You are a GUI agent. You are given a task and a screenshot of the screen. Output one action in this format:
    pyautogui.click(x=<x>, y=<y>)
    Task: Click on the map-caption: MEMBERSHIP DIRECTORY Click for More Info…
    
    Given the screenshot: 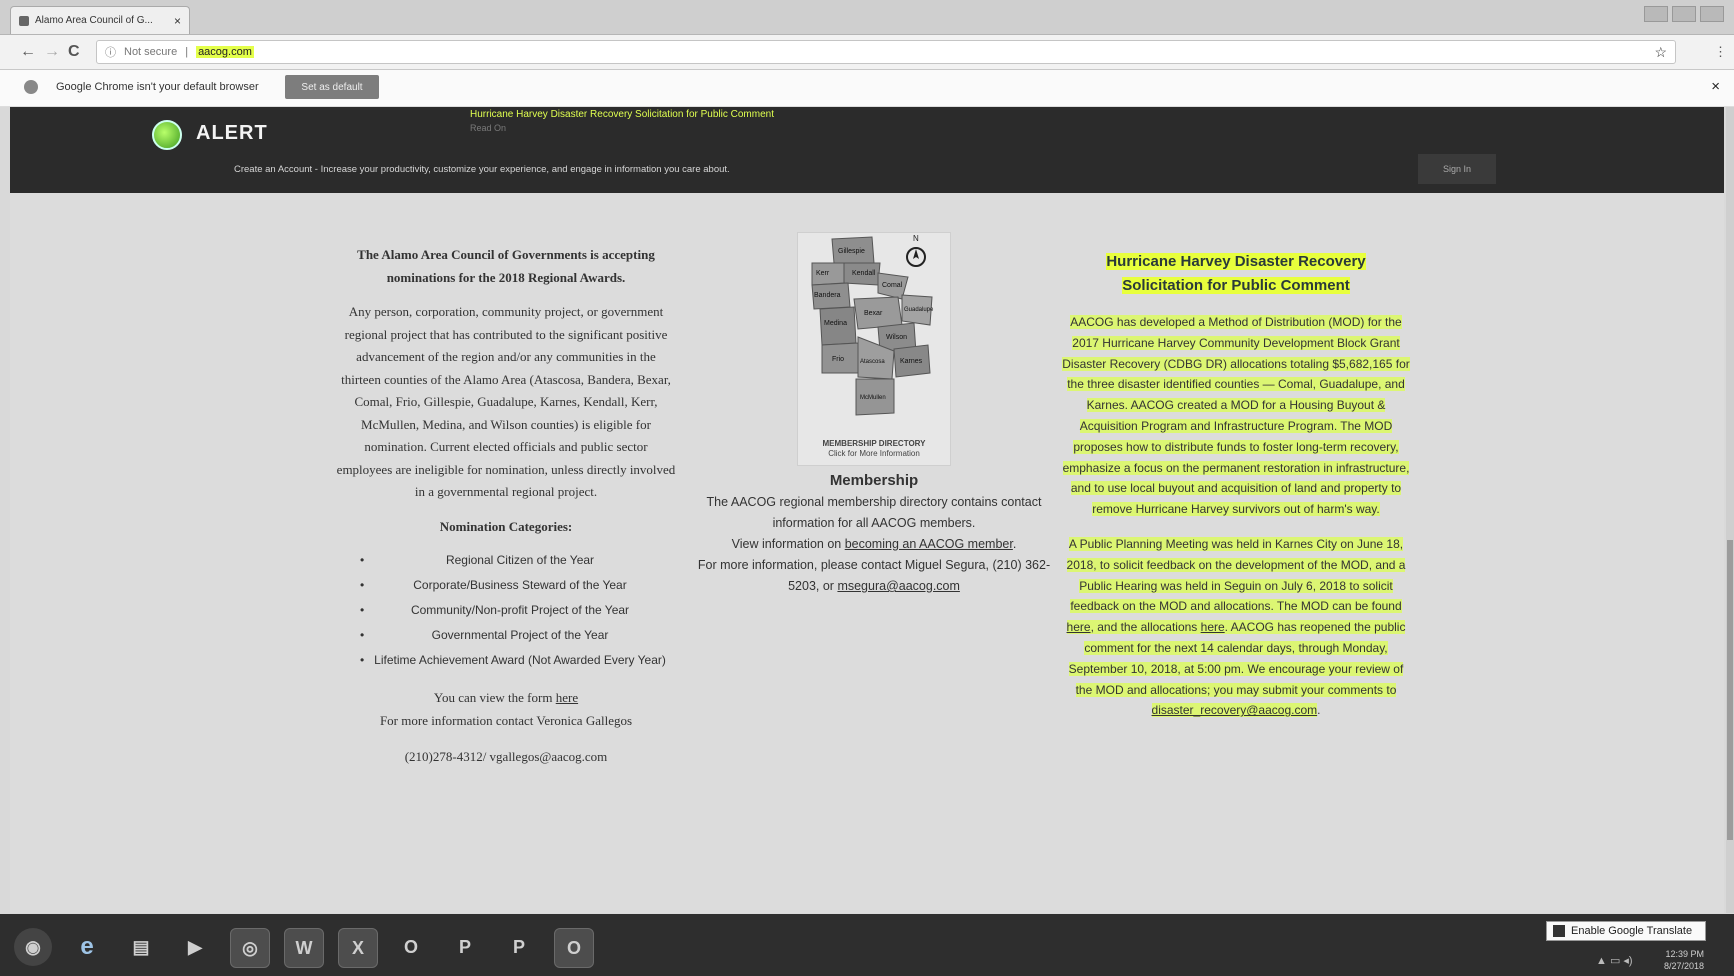 What is the action you would take?
    pyautogui.click(x=874, y=449)
    